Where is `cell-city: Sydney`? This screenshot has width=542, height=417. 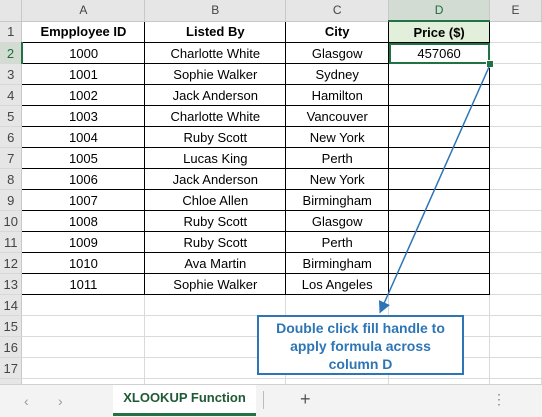
cell-city: Sydney is located at coordinates (337, 74).